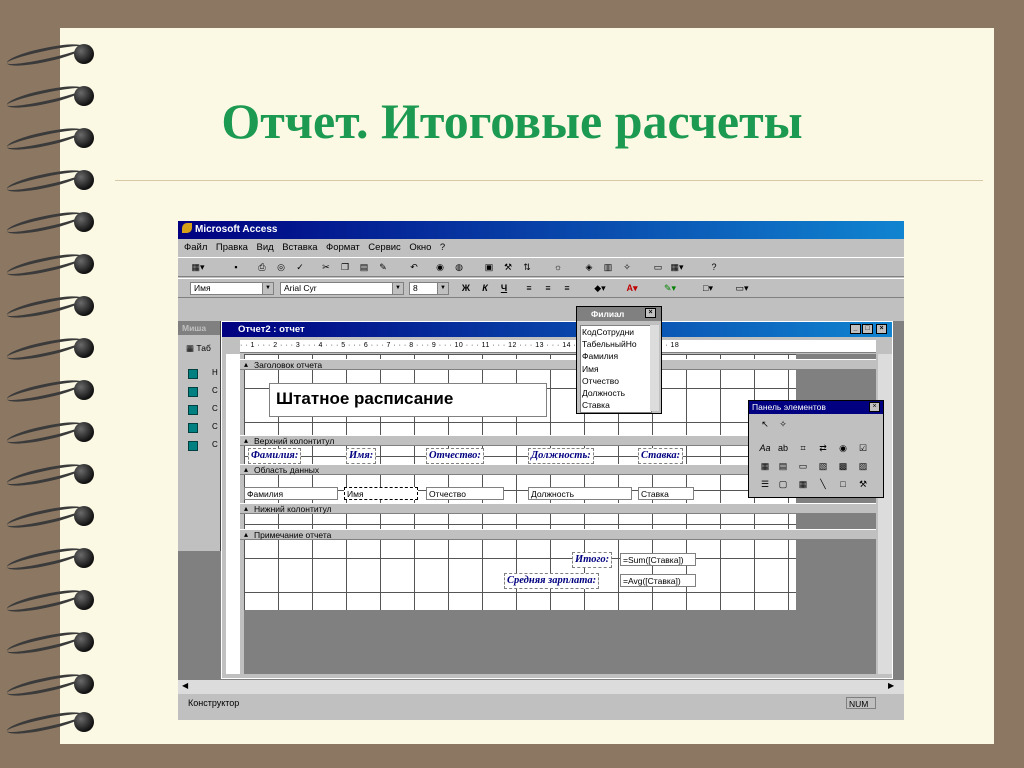 Image resolution: width=1024 pixels, height=768 pixels. Describe the element at coordinates (465, 493) in the screenshot. I see `field-patronymic: Отчество` at that location.